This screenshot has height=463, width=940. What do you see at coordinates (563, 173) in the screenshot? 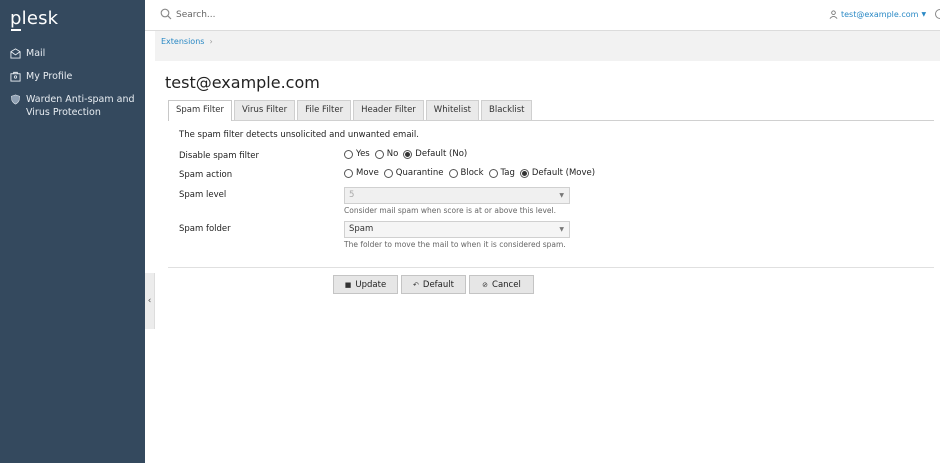
I see `radio-label: Default (Move)` at bounding box center [563, 173].